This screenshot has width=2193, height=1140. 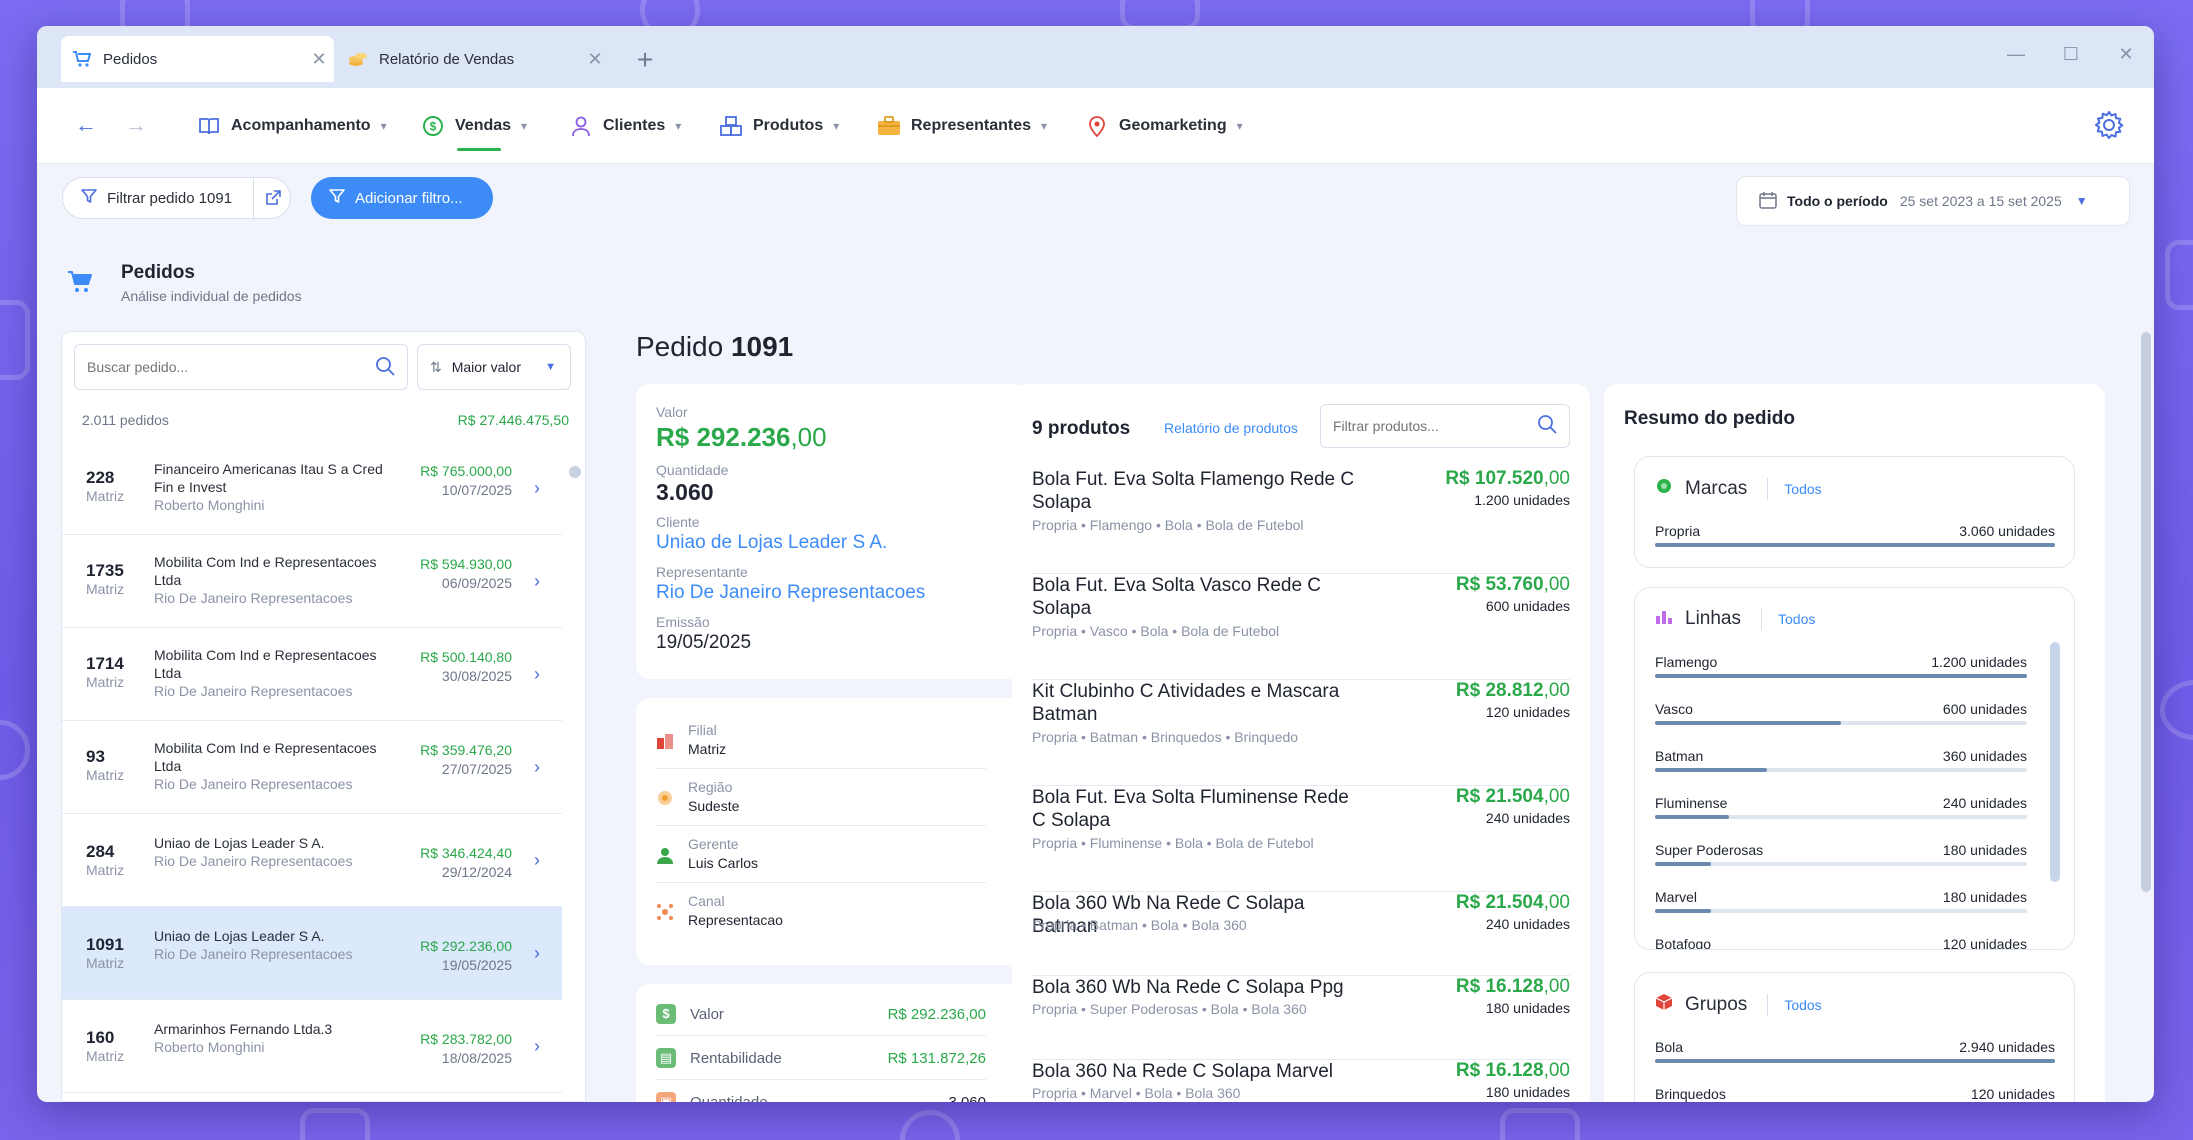 I want to click on current-filter-chip: Filtrar pedido 1091, so click(x=176, y=198).